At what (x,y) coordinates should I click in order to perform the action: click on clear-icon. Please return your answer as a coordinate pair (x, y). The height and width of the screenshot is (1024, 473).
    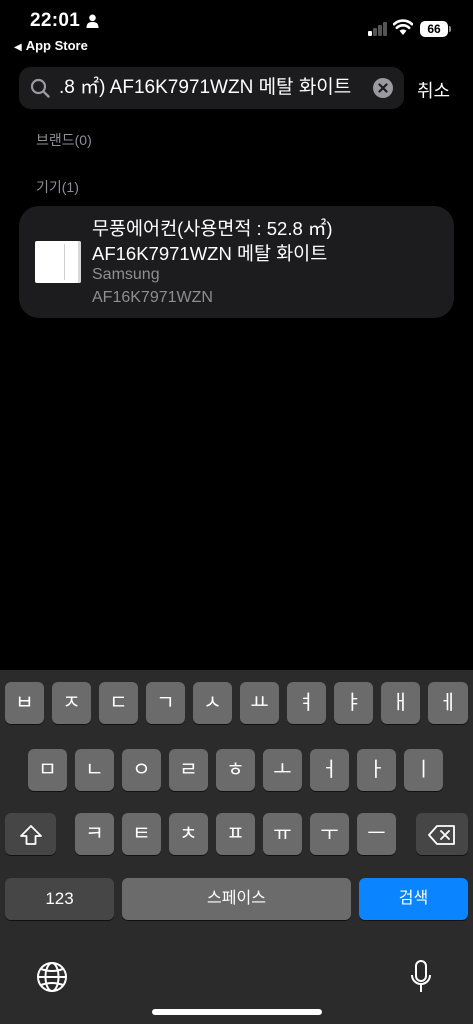
    Looking at the image, I should click on (383, 88).